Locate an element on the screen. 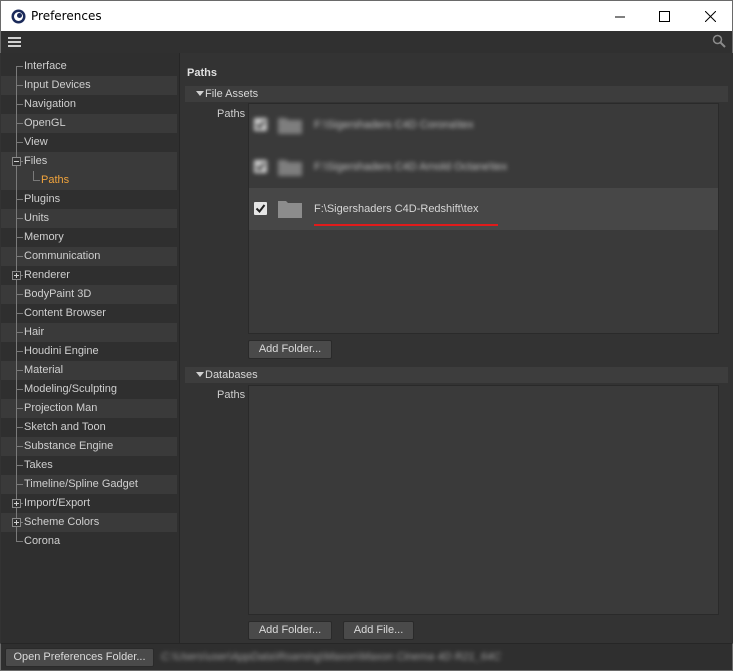 The image size is (733, 671). red-underline-annotation is located at coordinates (406, 225).